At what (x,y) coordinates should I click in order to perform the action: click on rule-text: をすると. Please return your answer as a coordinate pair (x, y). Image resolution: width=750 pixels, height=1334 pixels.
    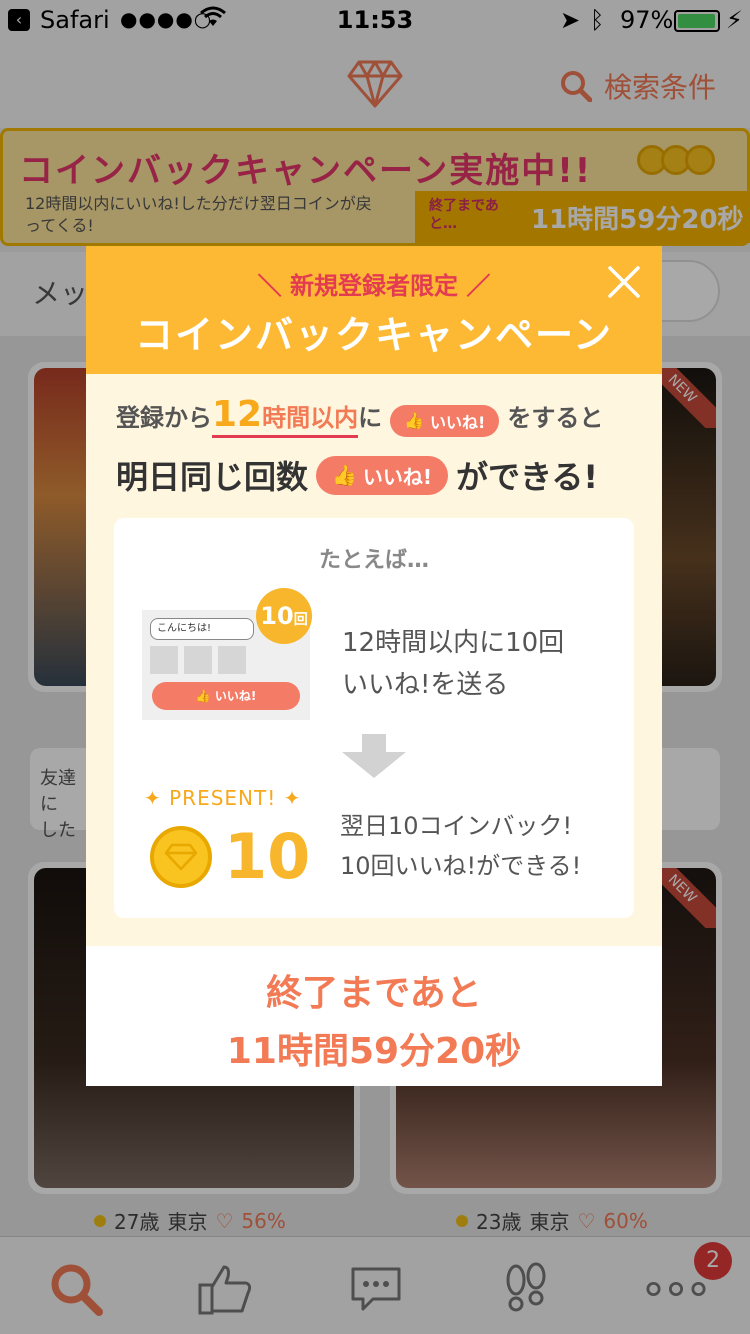
    Looking at the image, I should click on (555, 418).